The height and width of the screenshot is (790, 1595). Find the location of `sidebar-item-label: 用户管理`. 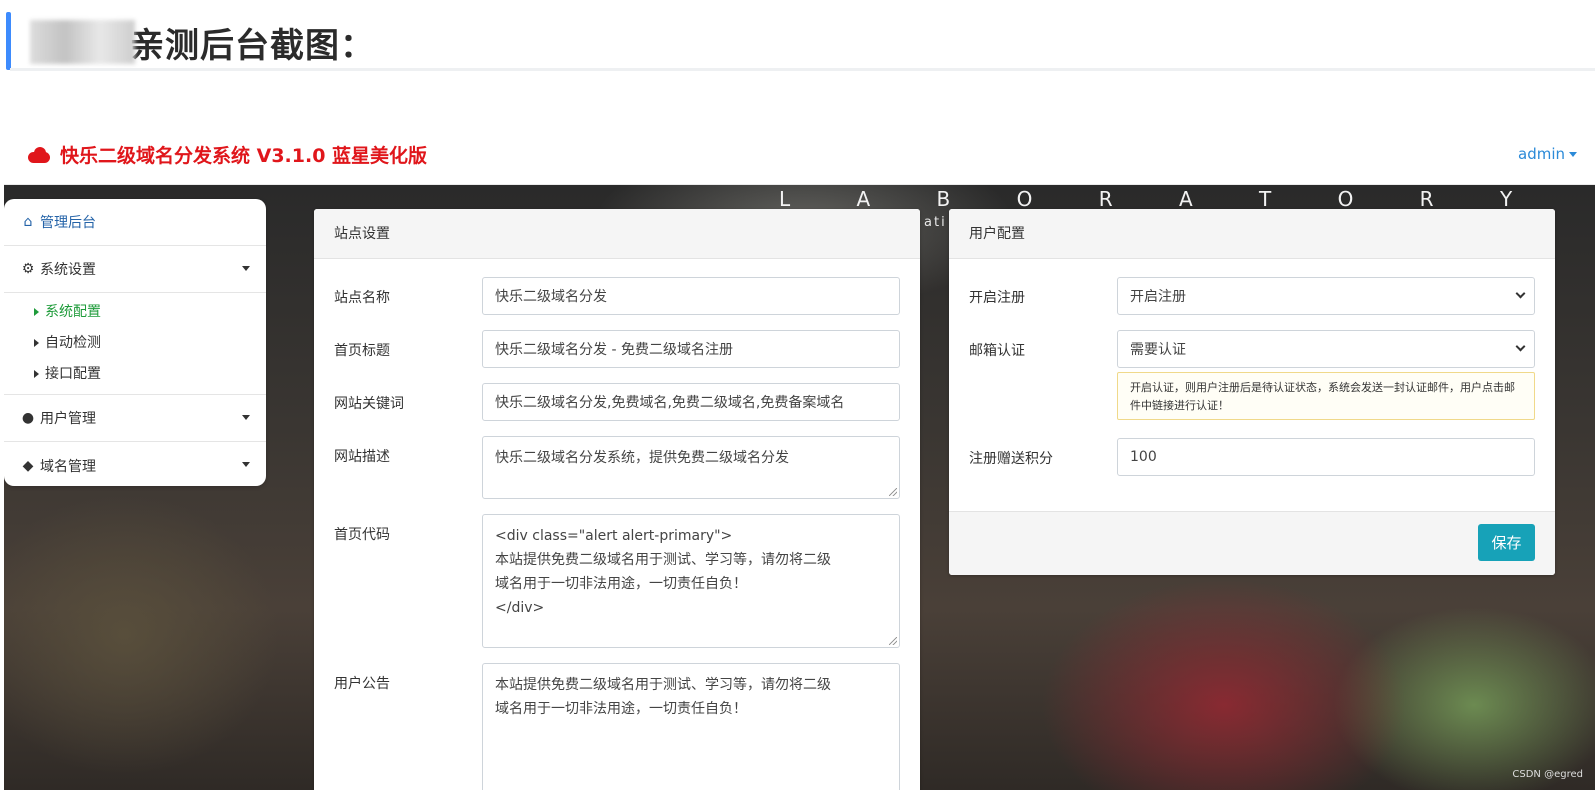

sidebar-item-label: 用户管理 is located at coordinates (68, 419).